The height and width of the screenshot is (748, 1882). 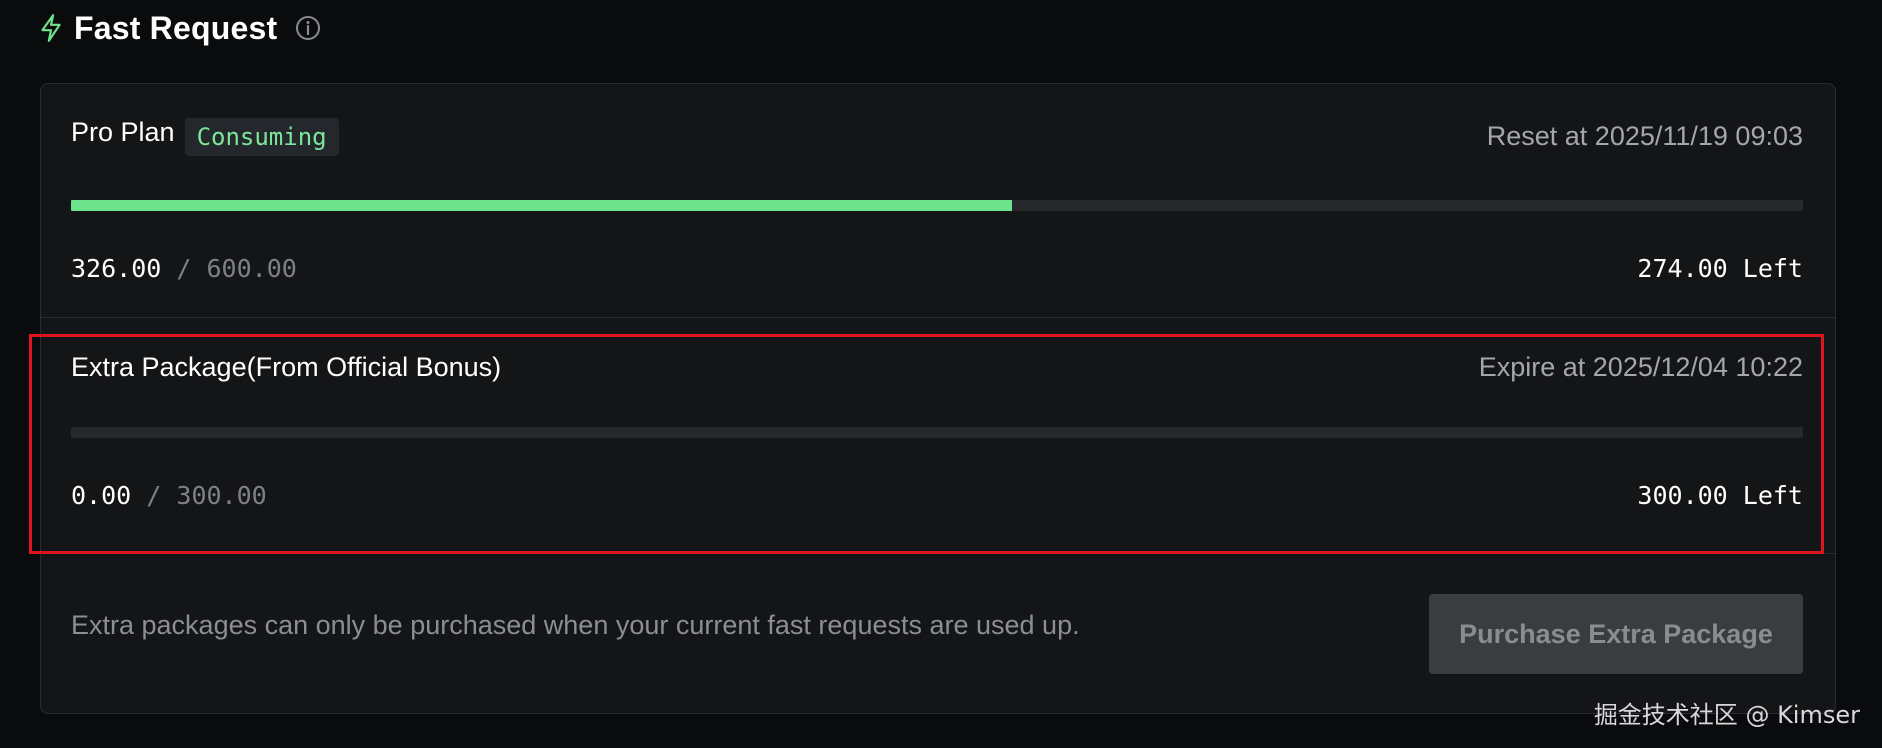 I want to click on remaining-amount: 274.00 Left, so click(x=1720, y=268).